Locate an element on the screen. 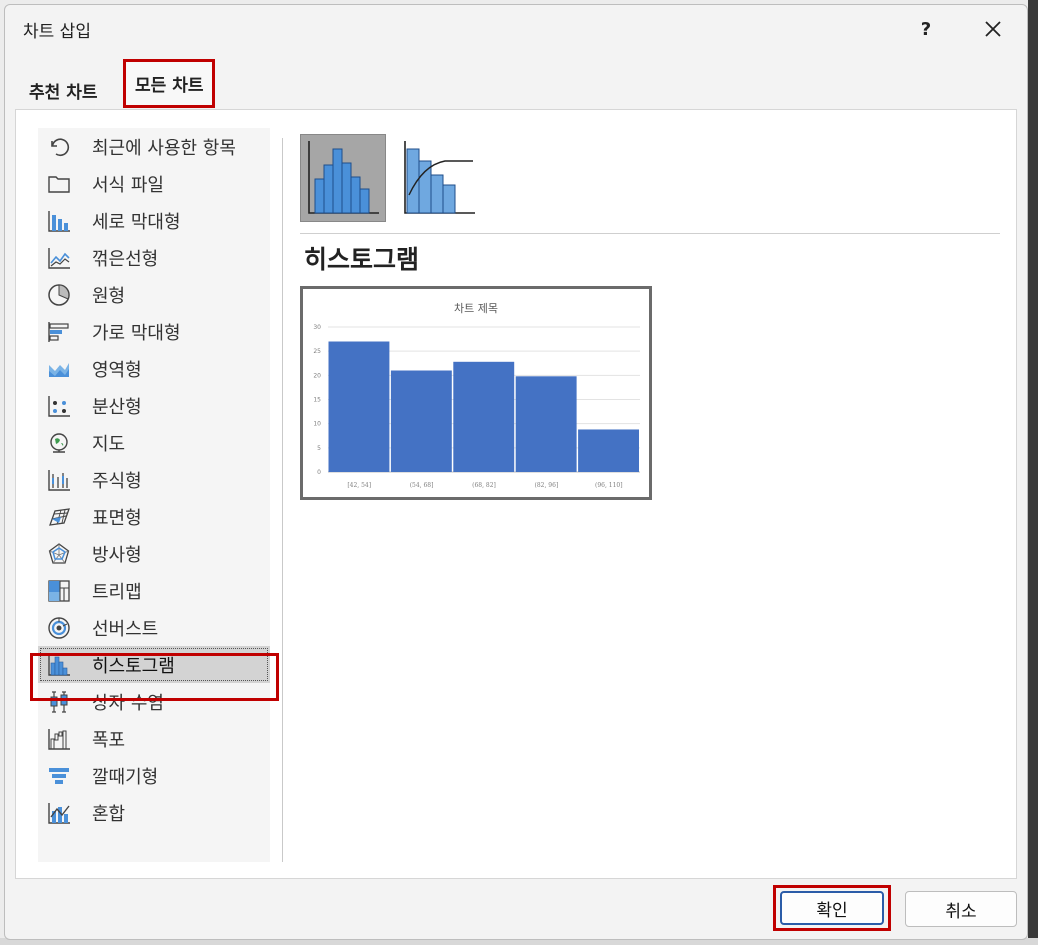 The height and width of the screenshot is (945, 1038). y-tick-label: 20 is located at coordinates (317, 375).